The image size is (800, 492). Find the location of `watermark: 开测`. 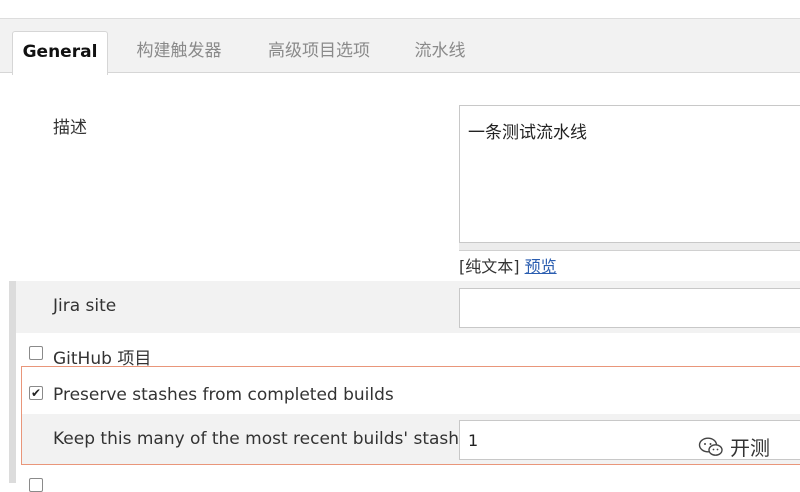

watermark: 开测 is located at coordinates (734, 446).